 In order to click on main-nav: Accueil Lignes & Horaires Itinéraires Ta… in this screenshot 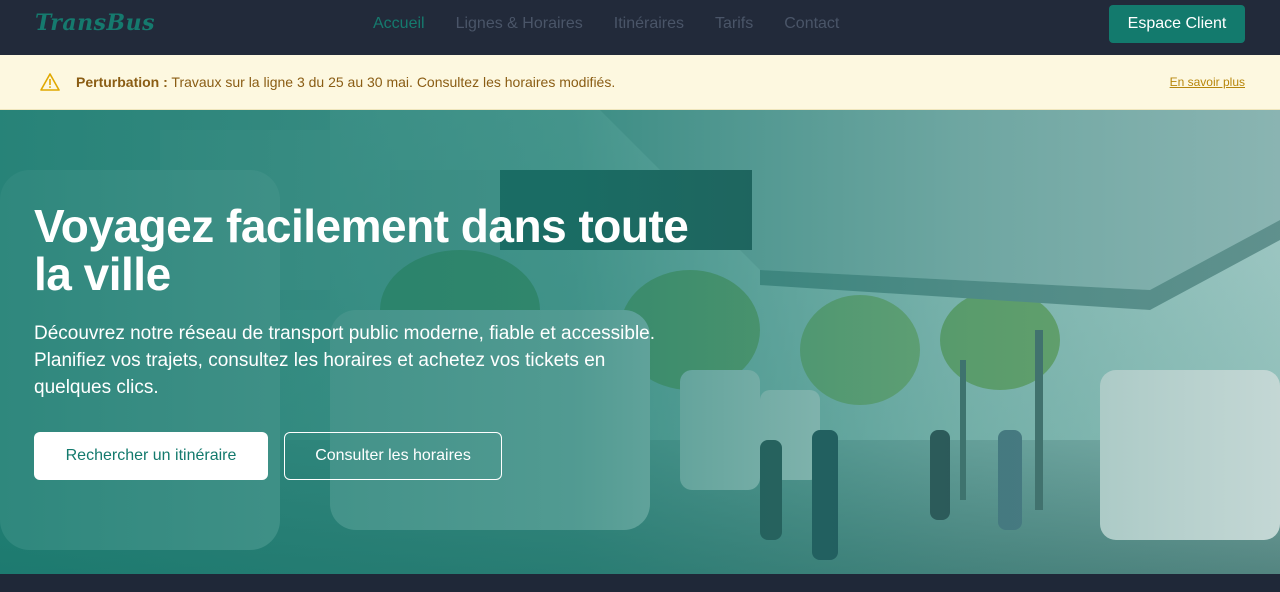, I will do `click(621, 24)`.